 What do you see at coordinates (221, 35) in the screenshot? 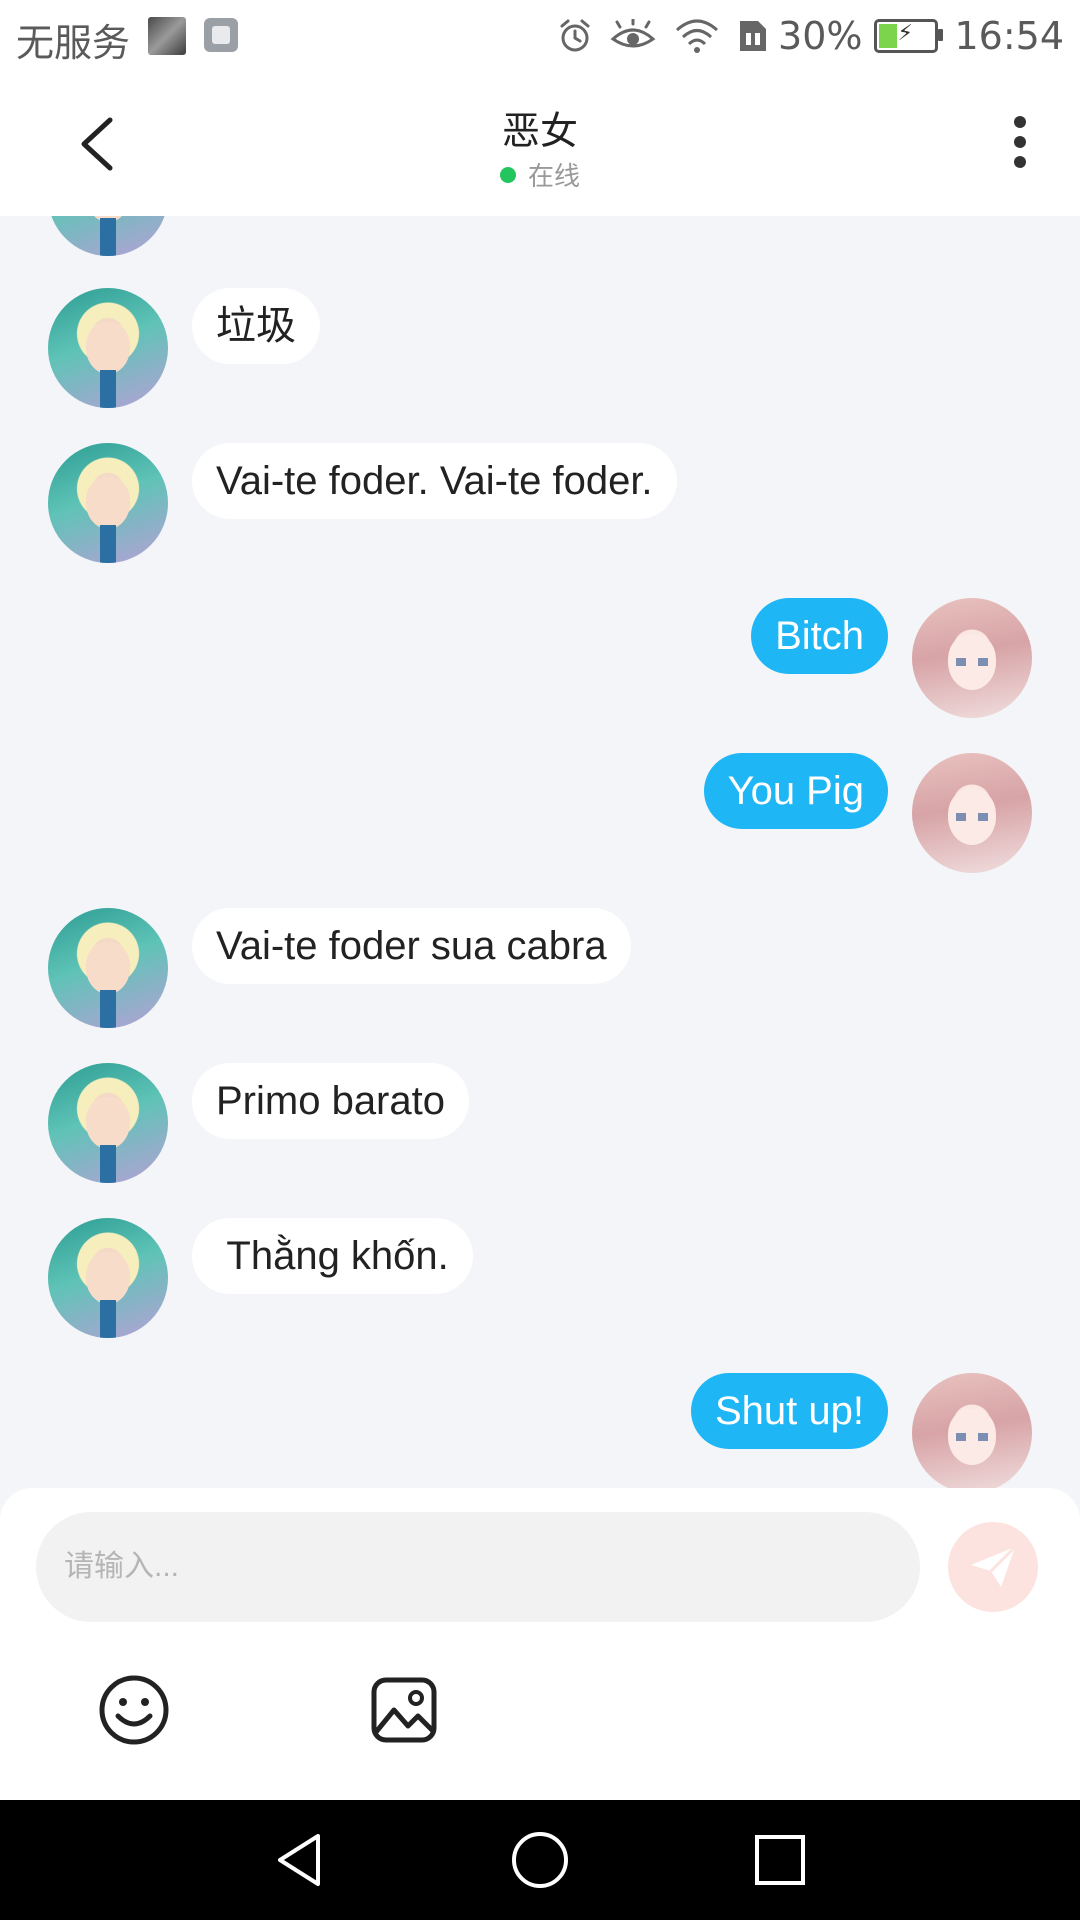
I see `gallery-icon` at bounding box center [221, 35].